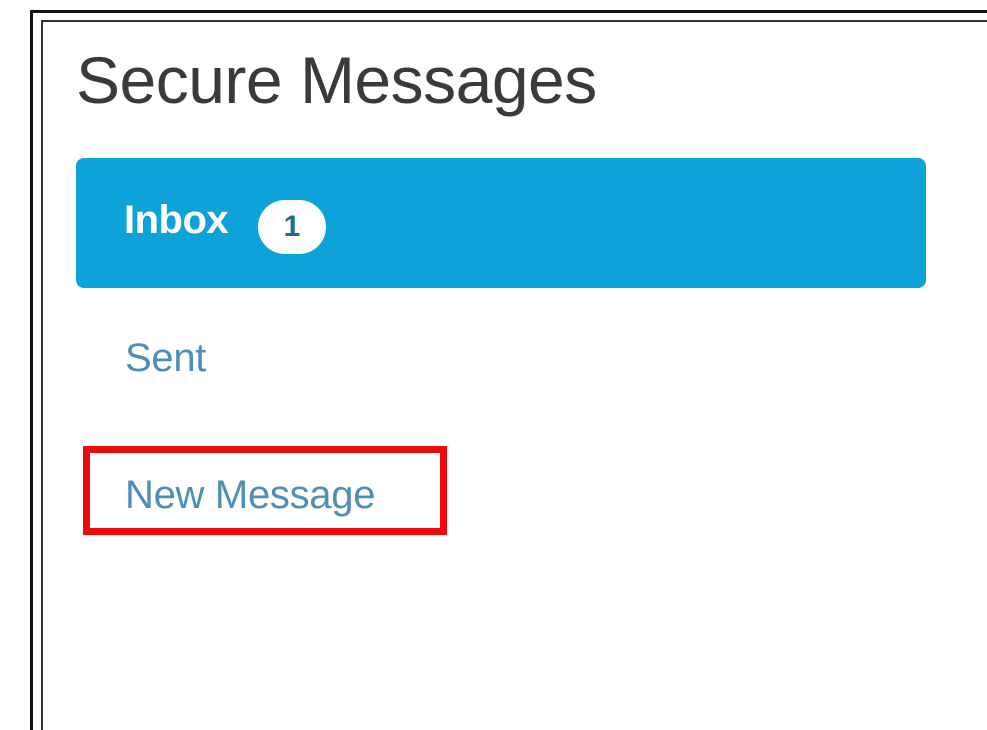  What do you see at coordinates (165, 358) in the screenshot?
I see `nav-item-sent: Sent` at bounding box center [165, 358].